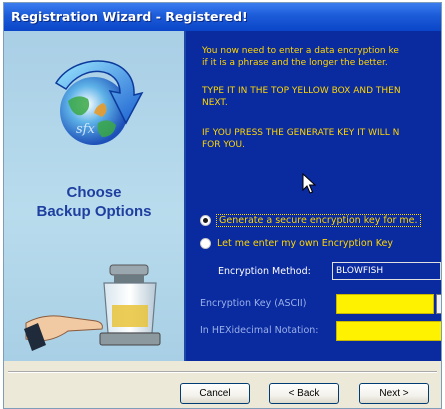 The image size is (445, 409). What do you see at coordinates (259, 330) in the screenshot?
I see `key-hex-label: In HEXidecimal Notation:` at bounding box center [259, 330].